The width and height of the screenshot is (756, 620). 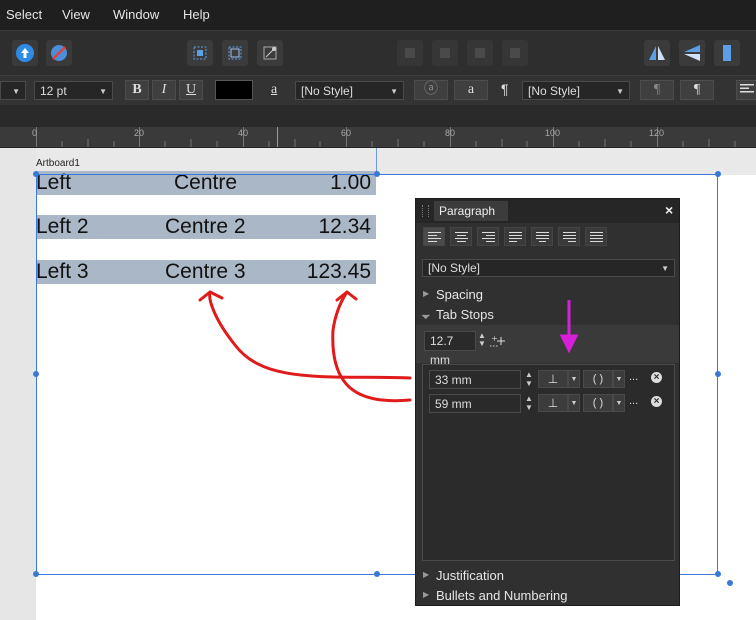 What do you see at coordinates (310, 335) in the screenshot?
I see `annotation-arrow-centre` at bounding box center [310, 335].